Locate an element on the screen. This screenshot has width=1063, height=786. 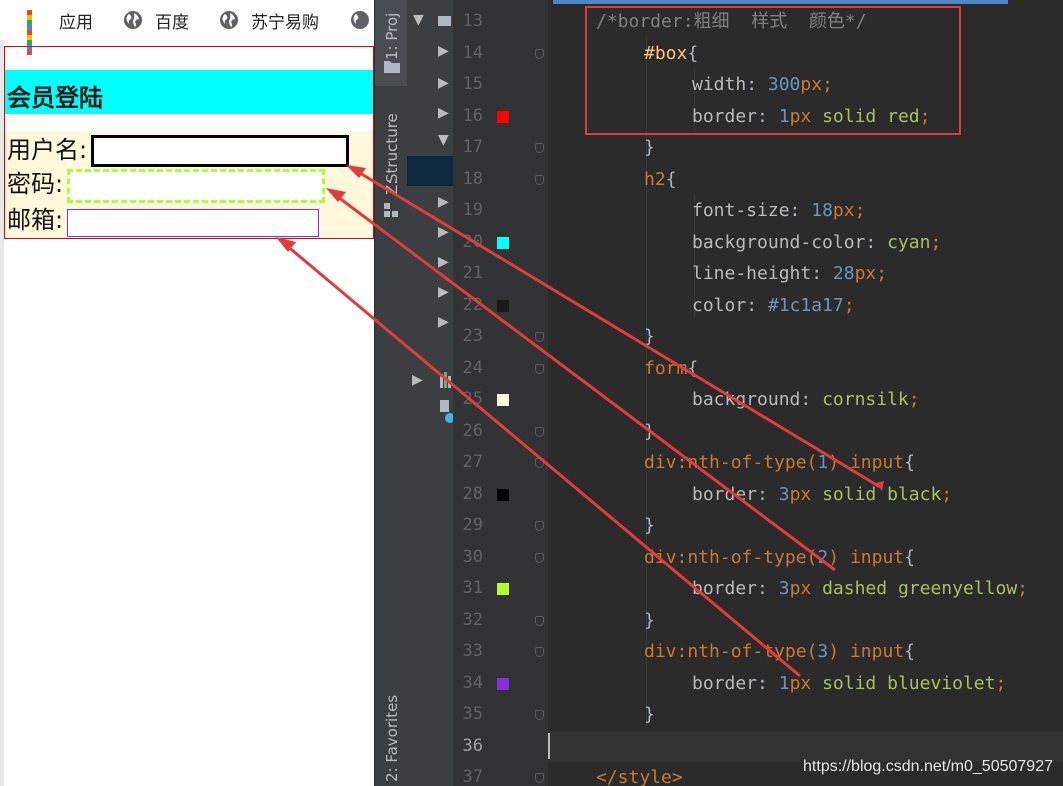
username-input is located at coordinates (220, 151).